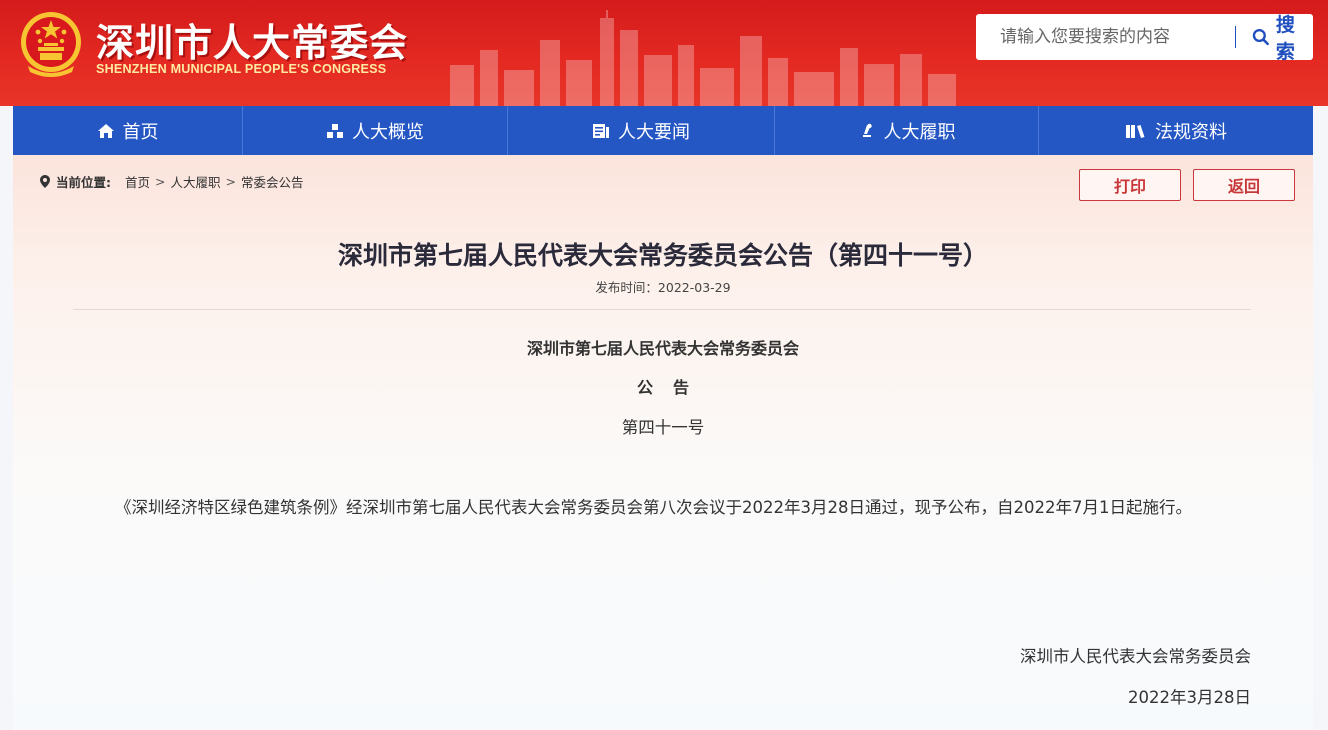  What do you see at coordinates (1130, 185) in the screenshot?
I see `print-button: 打印` at bounding box center [1130, 185].